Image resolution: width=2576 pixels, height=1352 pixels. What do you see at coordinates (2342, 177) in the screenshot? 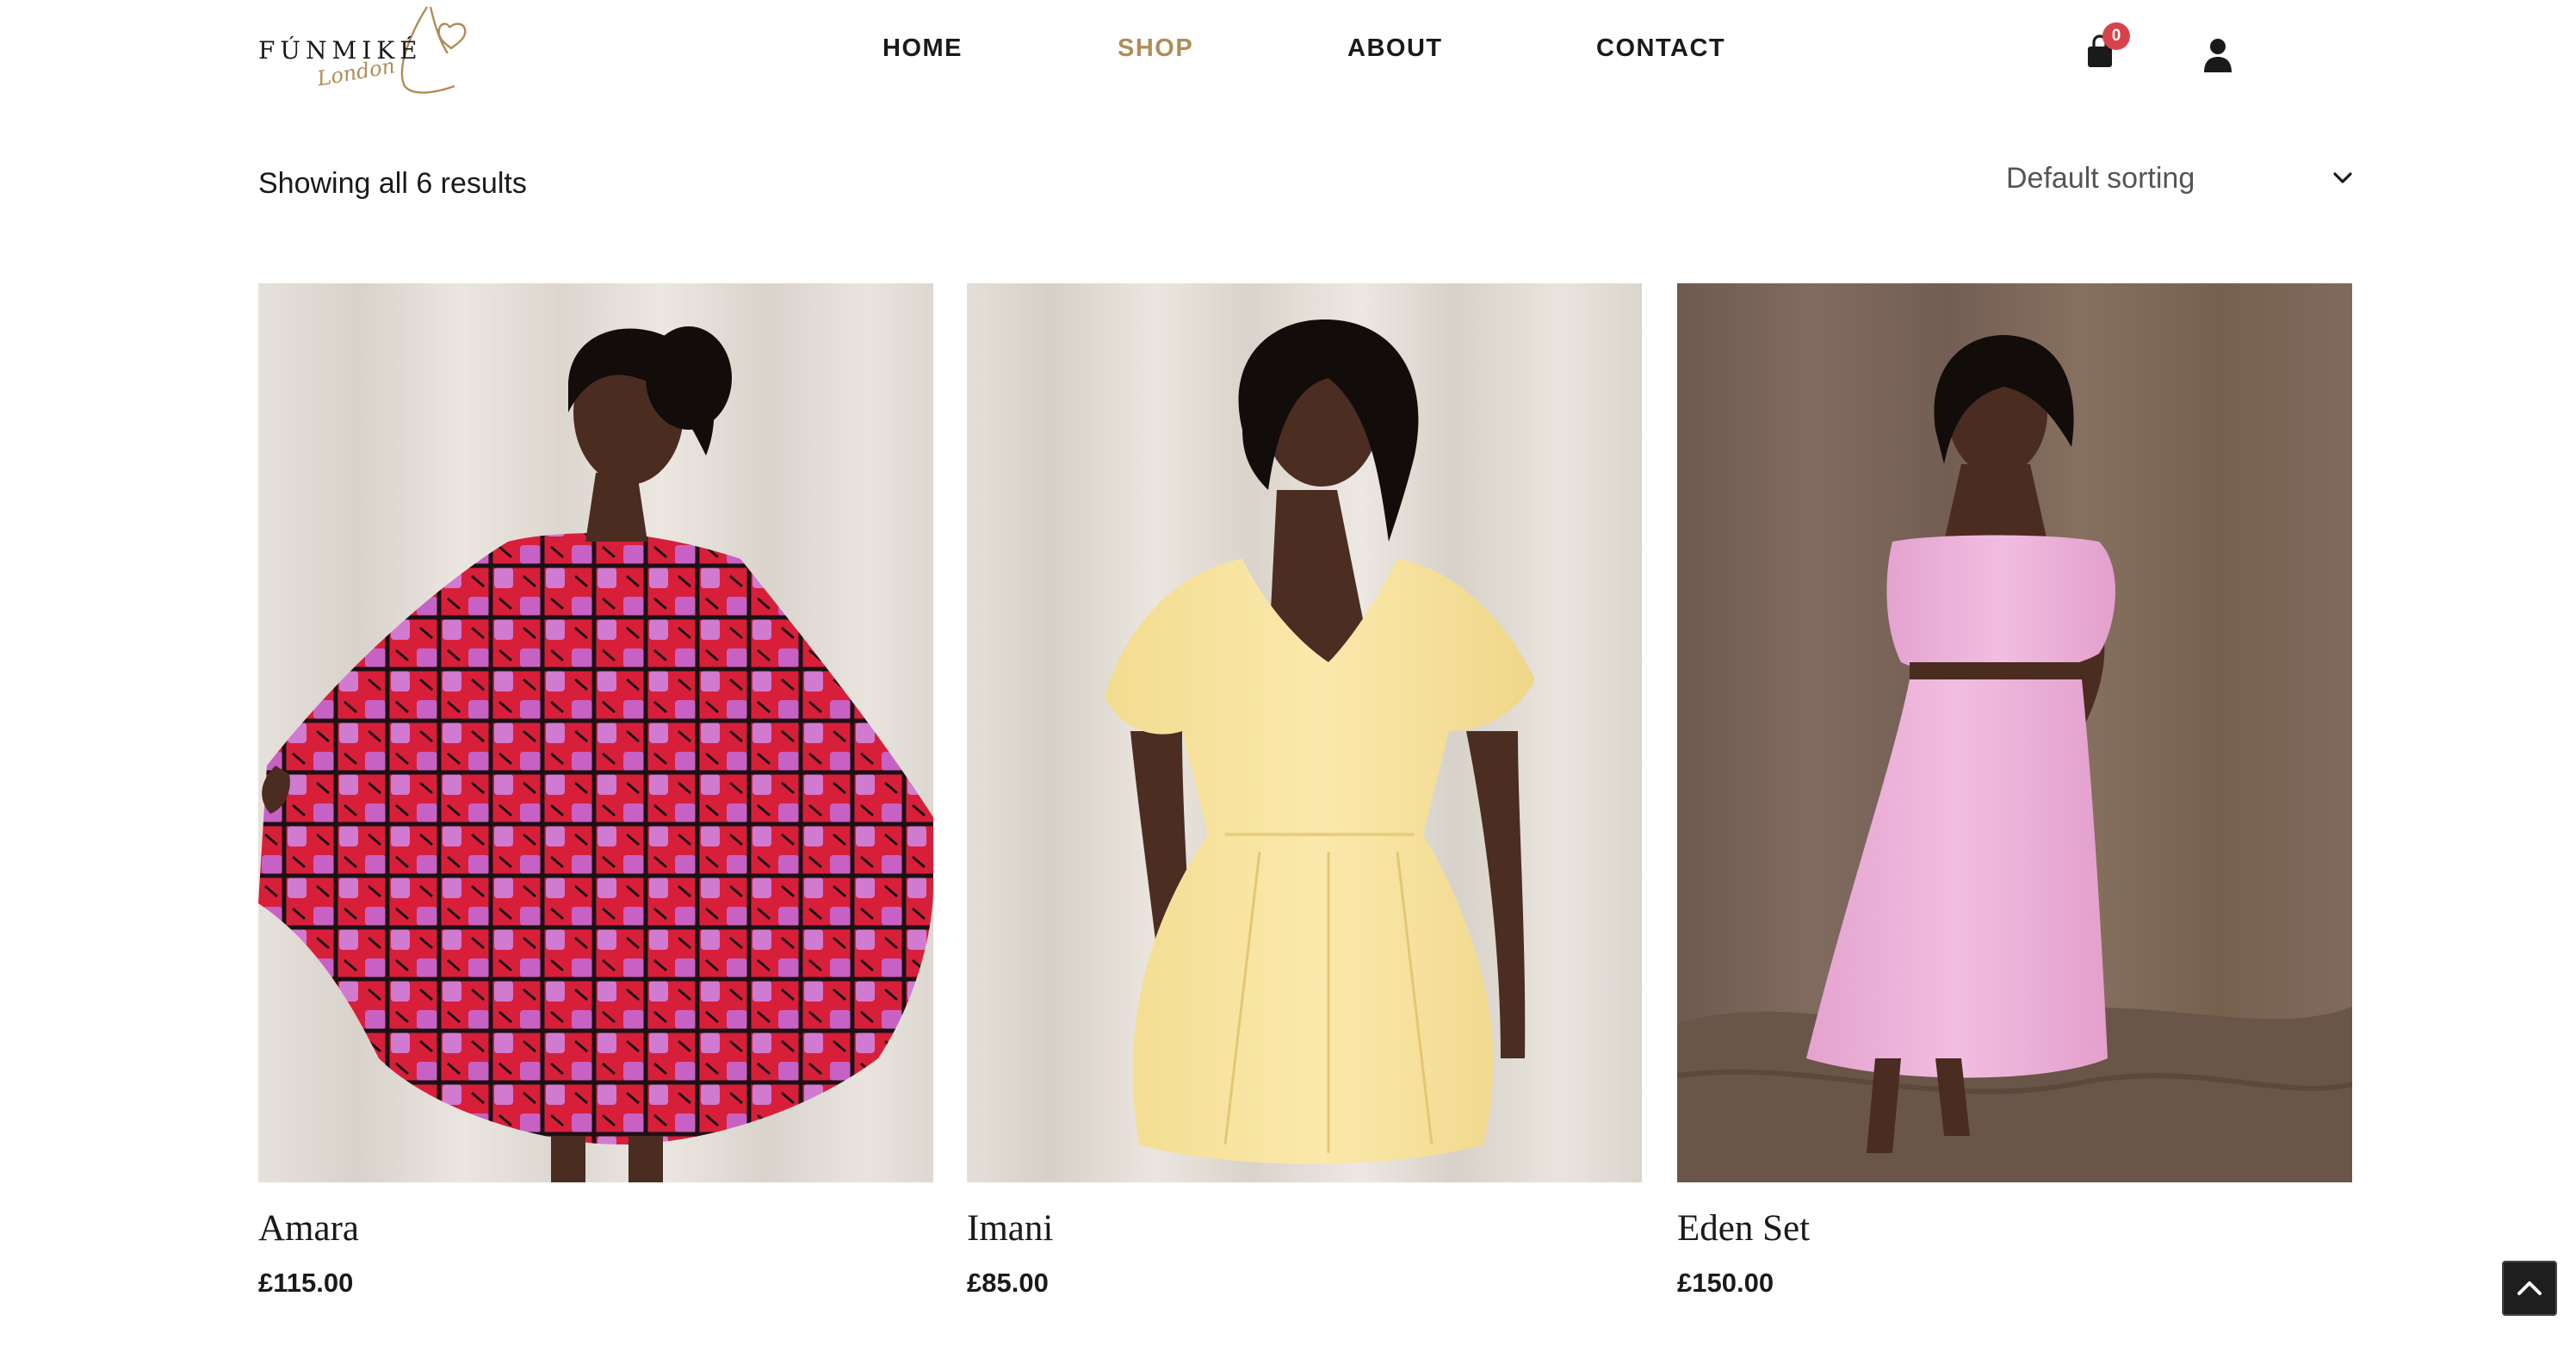
I see `chevron-down-icon` at bounding box center [2342, 177].